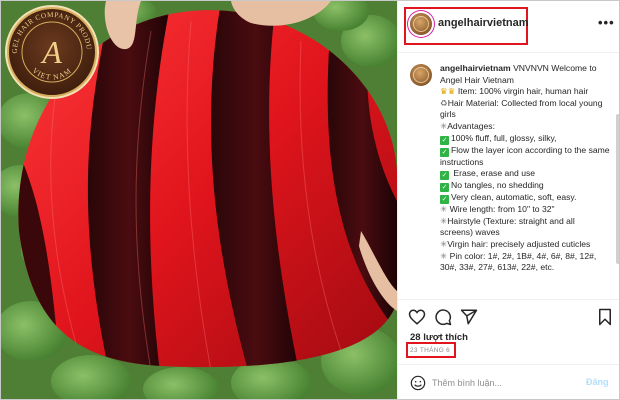  What do you see at coordinates (444, 102) in the screenshot?
I see `recycle-icon: ♻` at bounding box center [444, 102].